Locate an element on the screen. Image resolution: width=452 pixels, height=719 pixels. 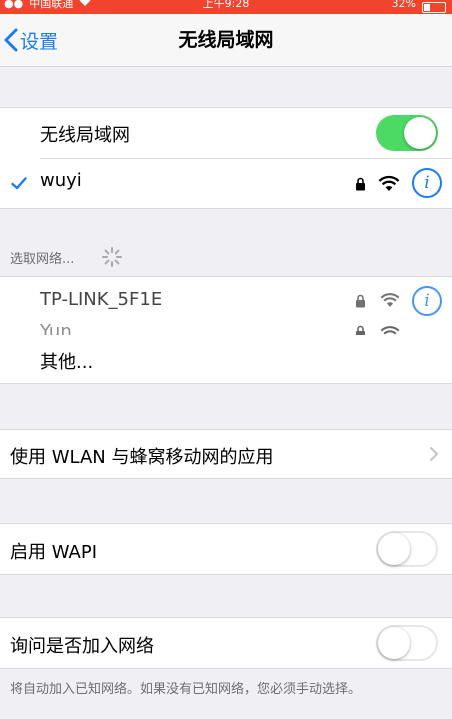
page-title: 无线局域网 is located at coordinates (226, 40).